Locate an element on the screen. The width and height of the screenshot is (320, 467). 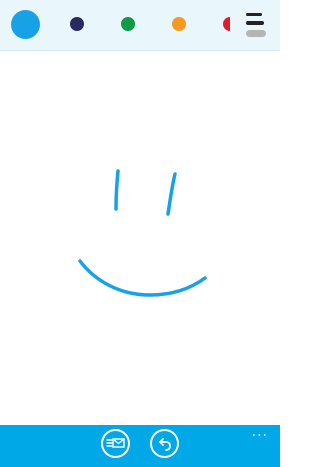
thin-stroke-line is located at coordinates (254, 14).